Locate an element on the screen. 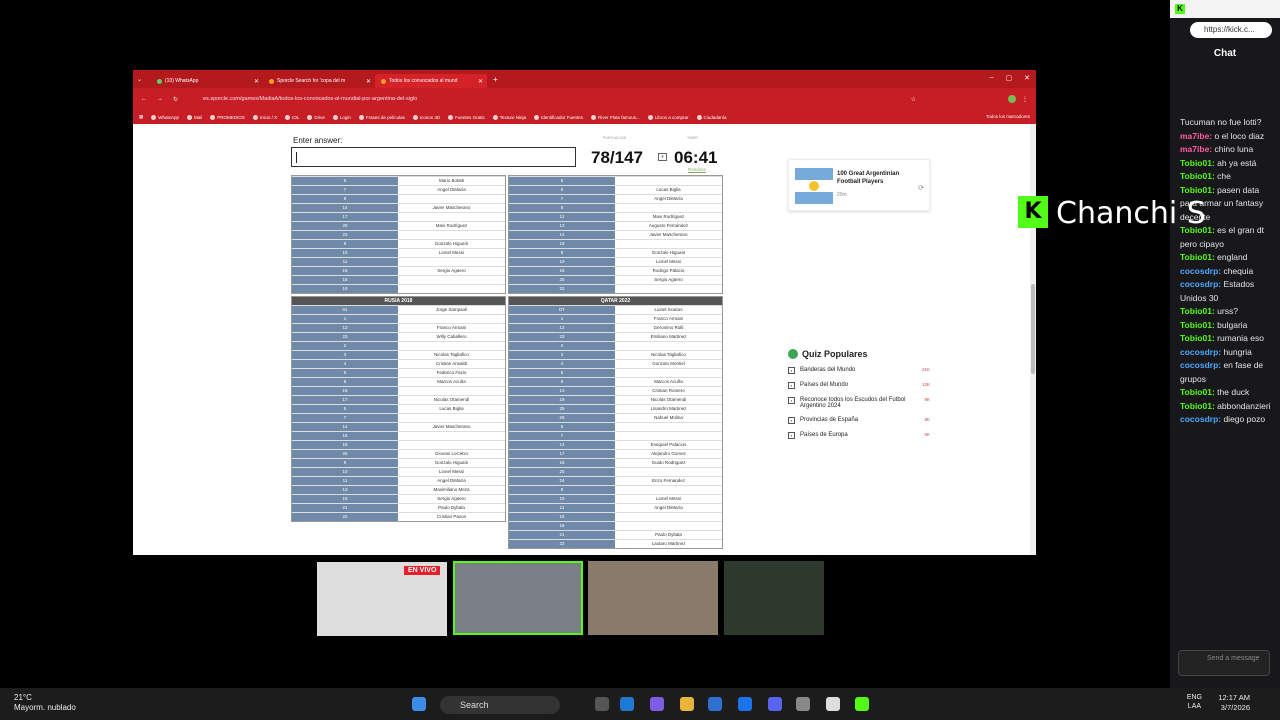 The height and width of the screenshot is (720, 1280). reload-icon: ↻ is located at coordinates (175, 99).